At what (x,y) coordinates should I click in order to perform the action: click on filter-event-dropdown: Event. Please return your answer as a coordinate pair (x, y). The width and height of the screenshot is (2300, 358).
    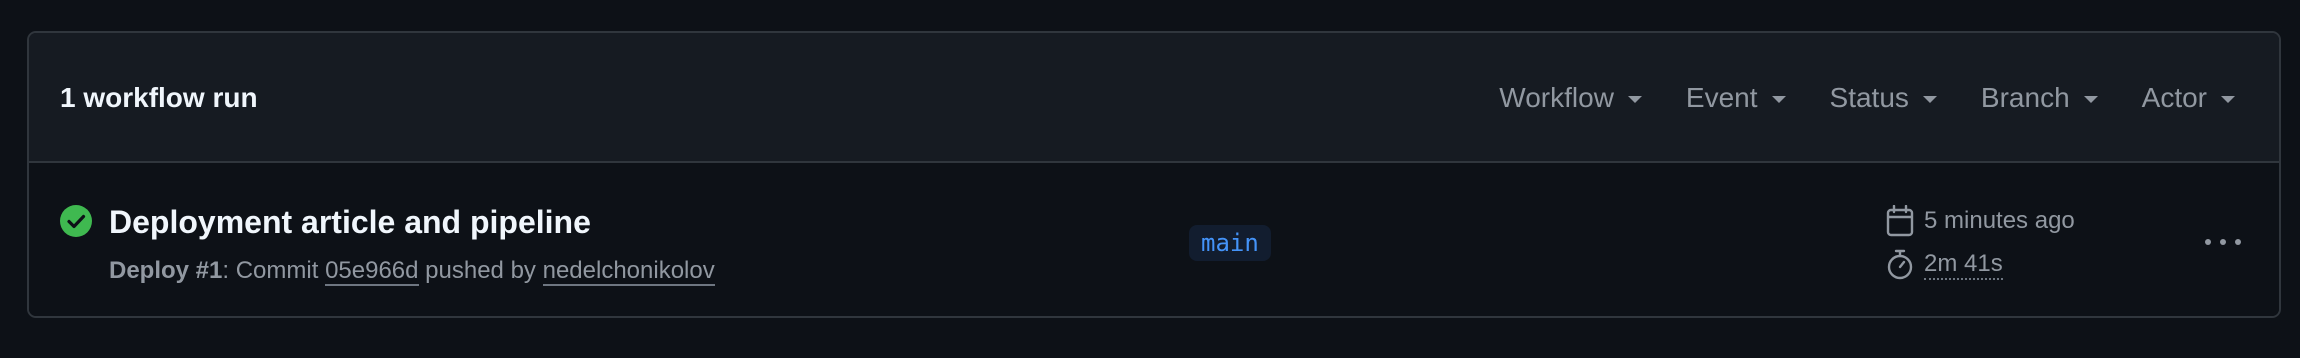
    Looking at the image, I should click on (1736, 98).